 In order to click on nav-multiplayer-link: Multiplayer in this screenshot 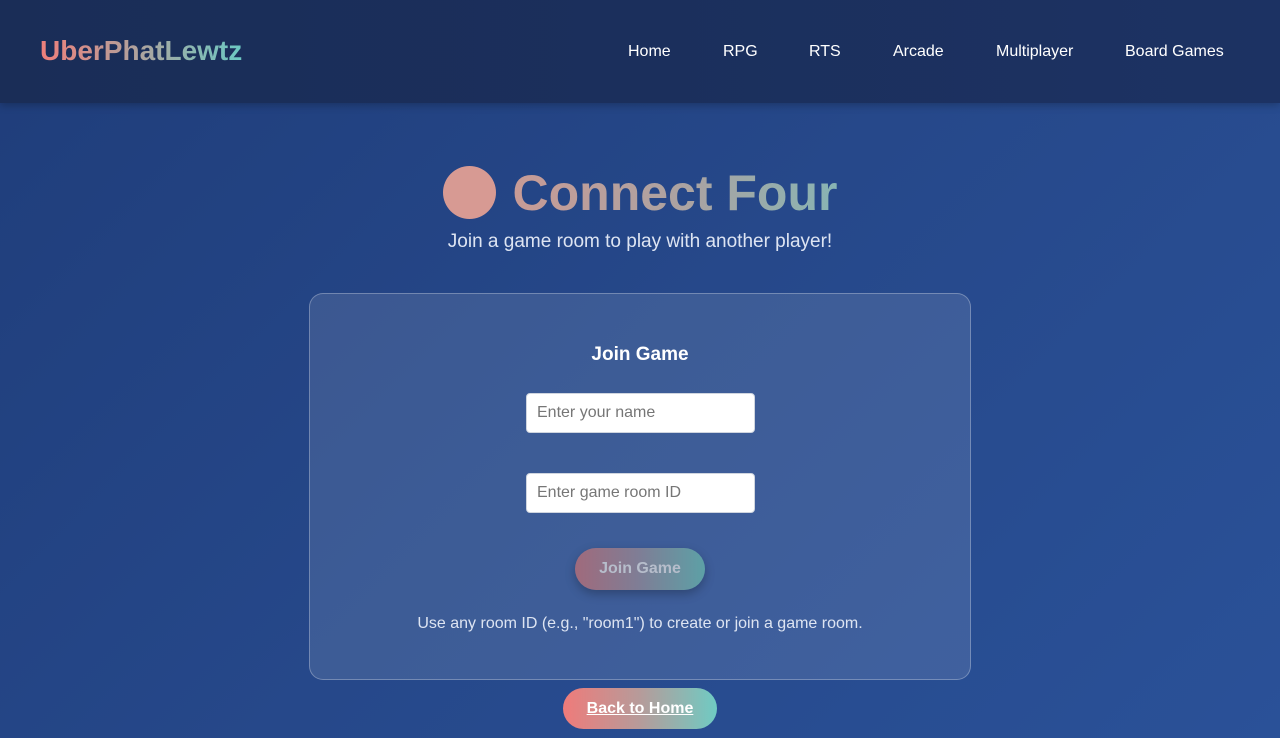, I will do `click(1034, 52)`.